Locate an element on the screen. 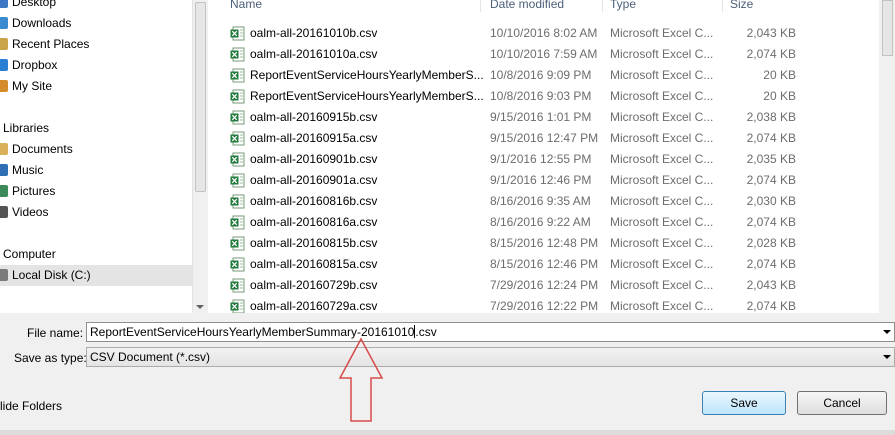 This screenshot has height=435, width=895. nav-item-label: My Site is located at coordinates (32, 86).